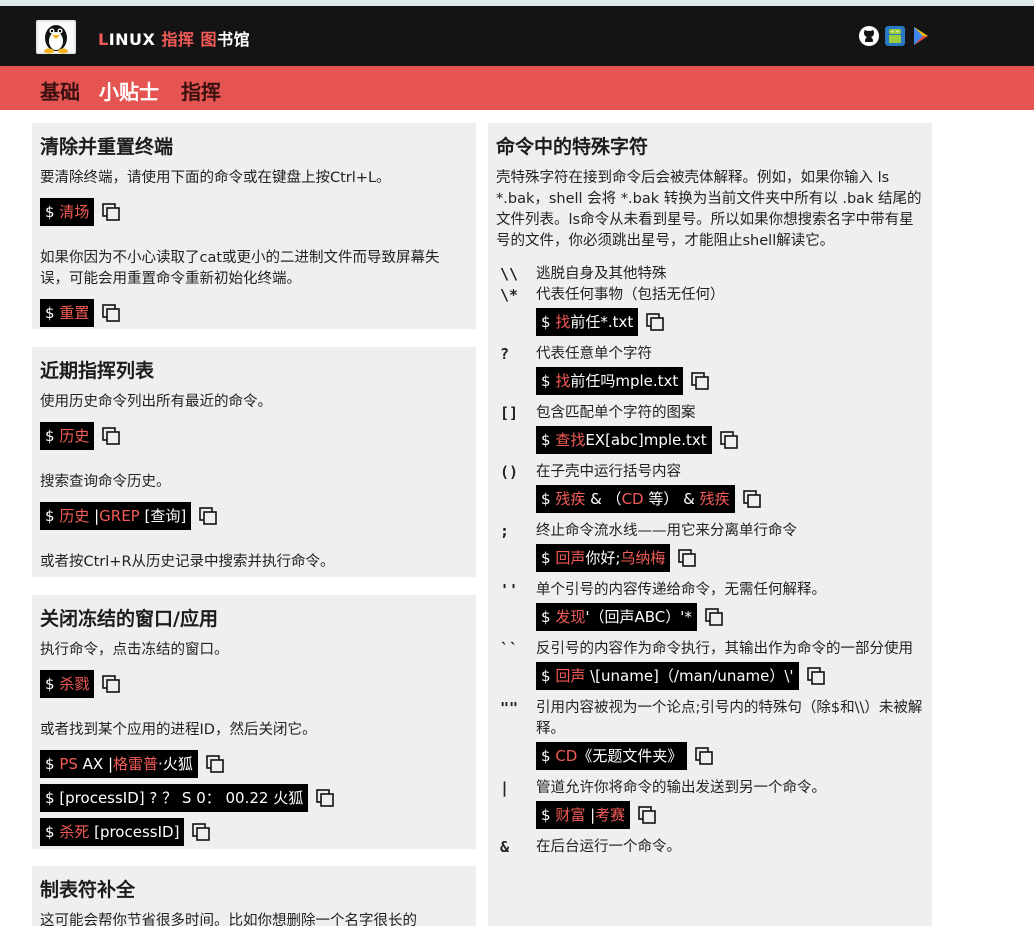 The height and width of the screenshot is (926, 1034). What do you see at coordinates (598, 413) in the screenshot?
I see `list-item: [] 包含匹配单个字符的图案` at bounding box center [598, 413].